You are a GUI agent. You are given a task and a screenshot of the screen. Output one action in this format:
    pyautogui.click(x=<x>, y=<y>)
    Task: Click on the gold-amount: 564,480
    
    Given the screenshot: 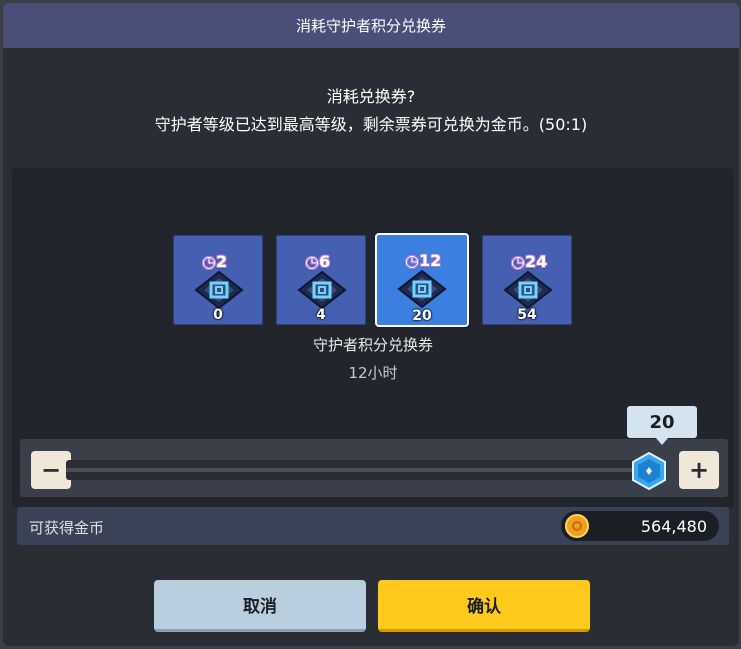 What is the action you would take?
    pyautogui.click(x=640, y=526)
    